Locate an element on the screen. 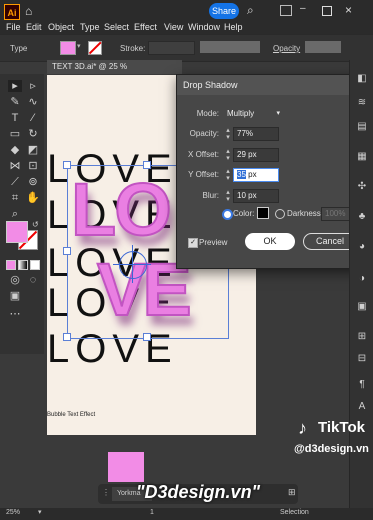 The image size is (373, 520). dialog-title: Drop Shadow is located at coordinates (270, 85).